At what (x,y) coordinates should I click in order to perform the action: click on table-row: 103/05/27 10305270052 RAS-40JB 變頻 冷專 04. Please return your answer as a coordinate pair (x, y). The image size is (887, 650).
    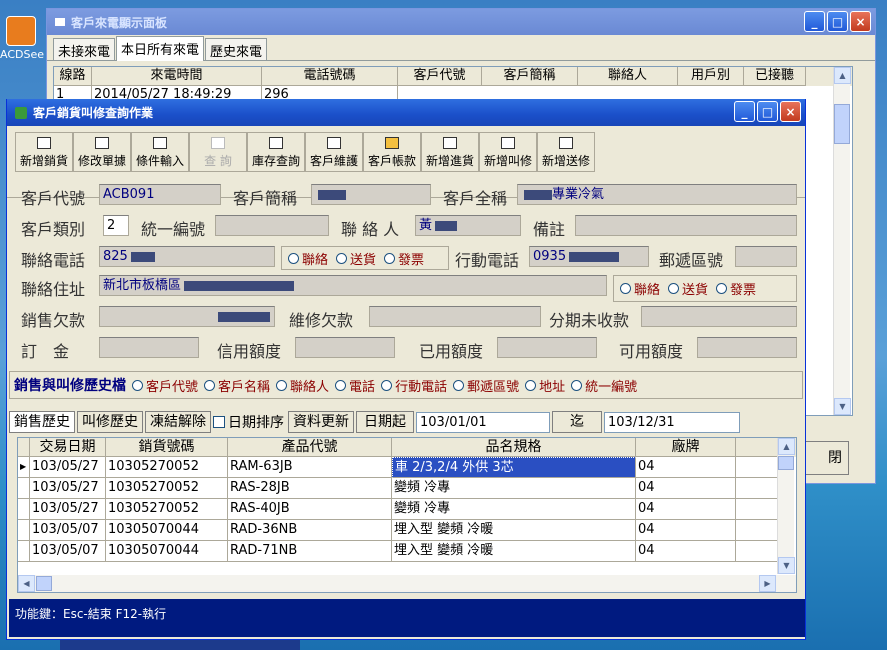
    Looking at the image, I should click on (407, 509).